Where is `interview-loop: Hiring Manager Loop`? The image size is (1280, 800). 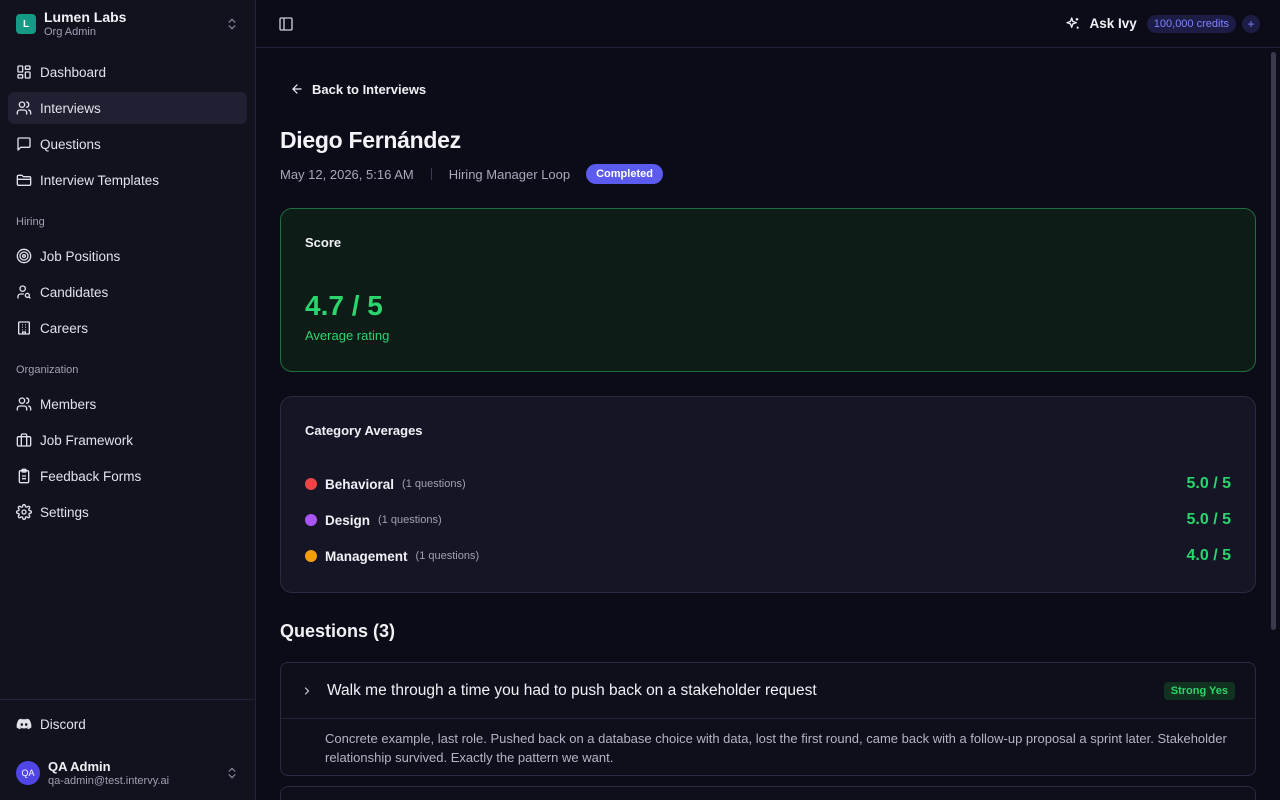 interview-loop: Hiring Manager Loop is located at coordinates (509, 174).